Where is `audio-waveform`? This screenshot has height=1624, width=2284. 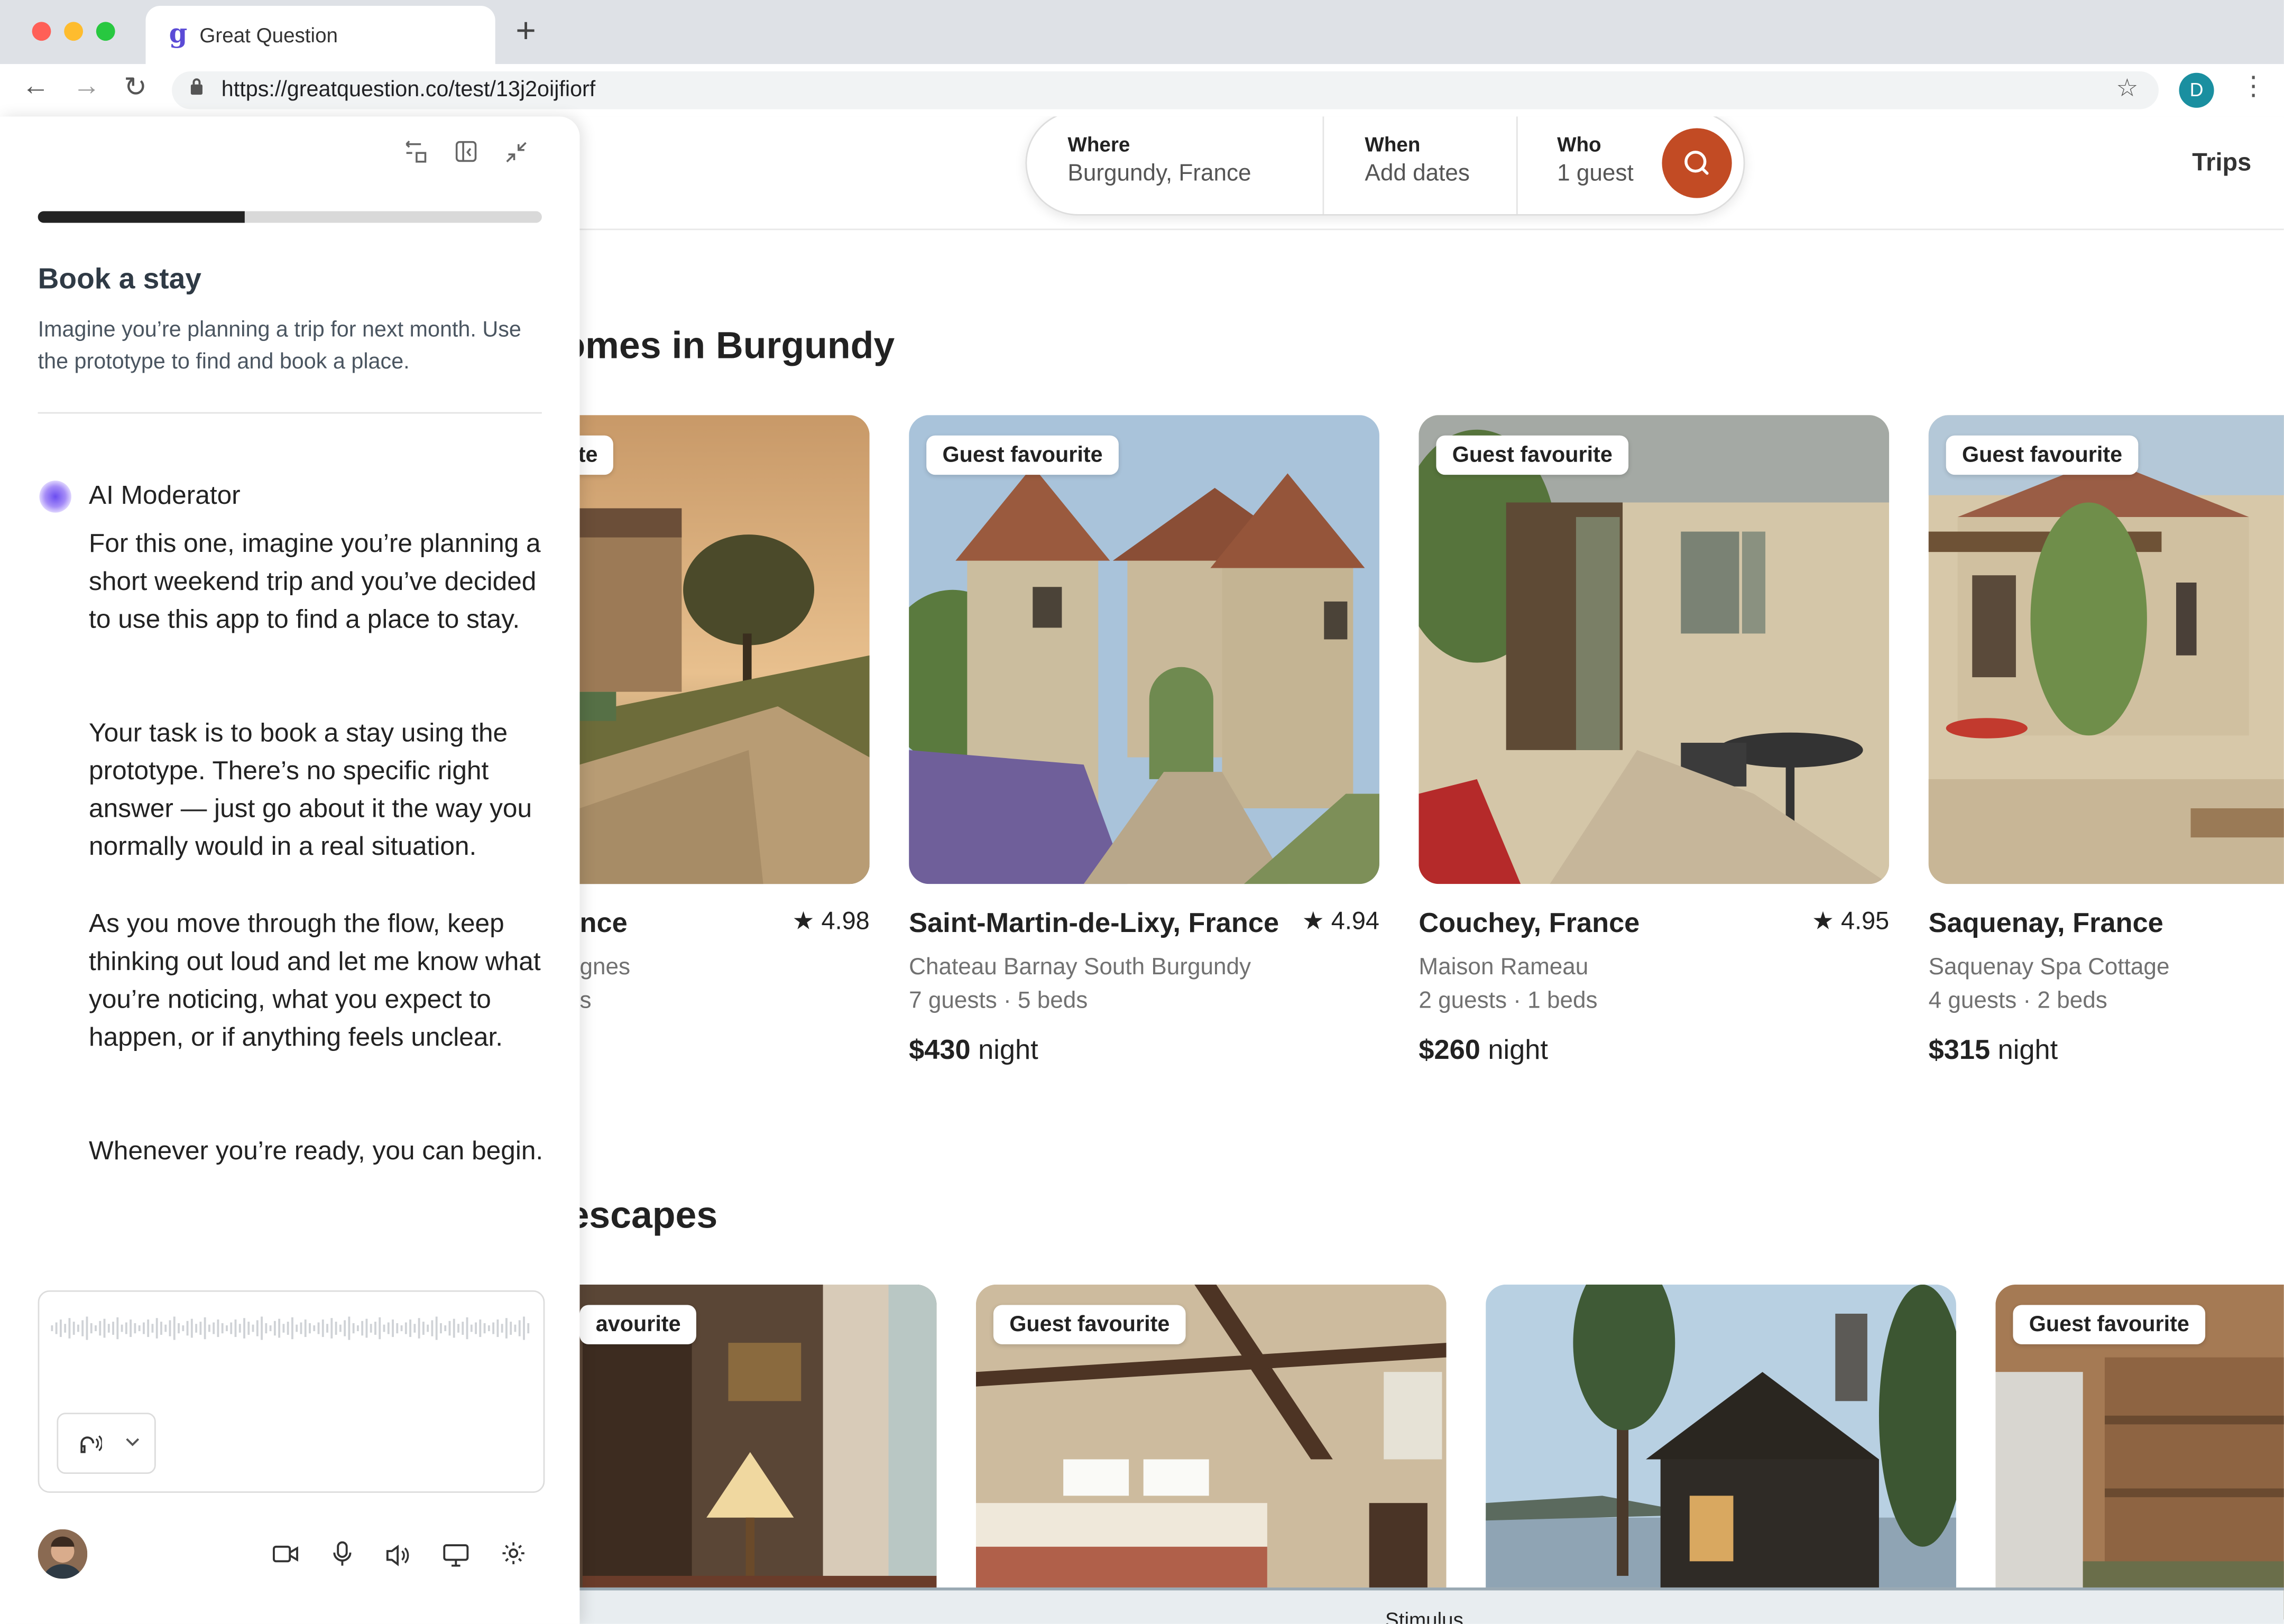
audio-waveform is located at coordinates (290, 1328).